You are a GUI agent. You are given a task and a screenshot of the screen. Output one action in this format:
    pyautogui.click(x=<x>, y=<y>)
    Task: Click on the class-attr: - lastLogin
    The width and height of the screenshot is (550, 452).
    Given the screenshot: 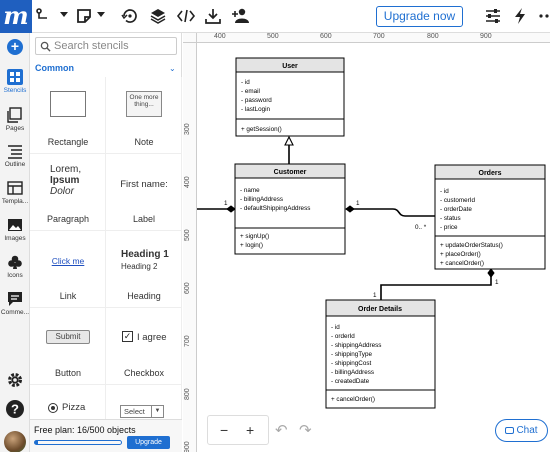 What is the action you would take?
    pyautogui.click(x=256, y=109)
    